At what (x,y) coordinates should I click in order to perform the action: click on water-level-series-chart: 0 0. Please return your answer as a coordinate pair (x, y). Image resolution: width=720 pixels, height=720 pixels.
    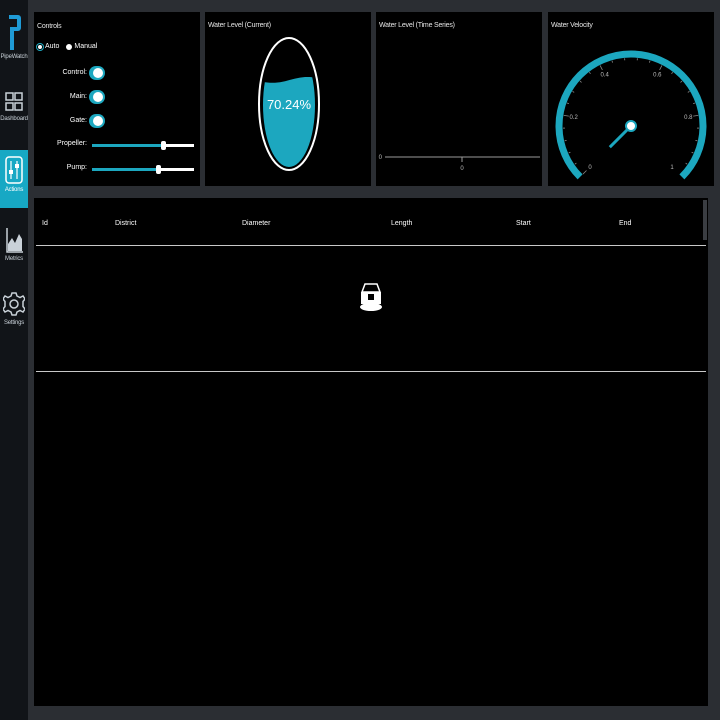
    Looking at the image, I should click on (459, 163).